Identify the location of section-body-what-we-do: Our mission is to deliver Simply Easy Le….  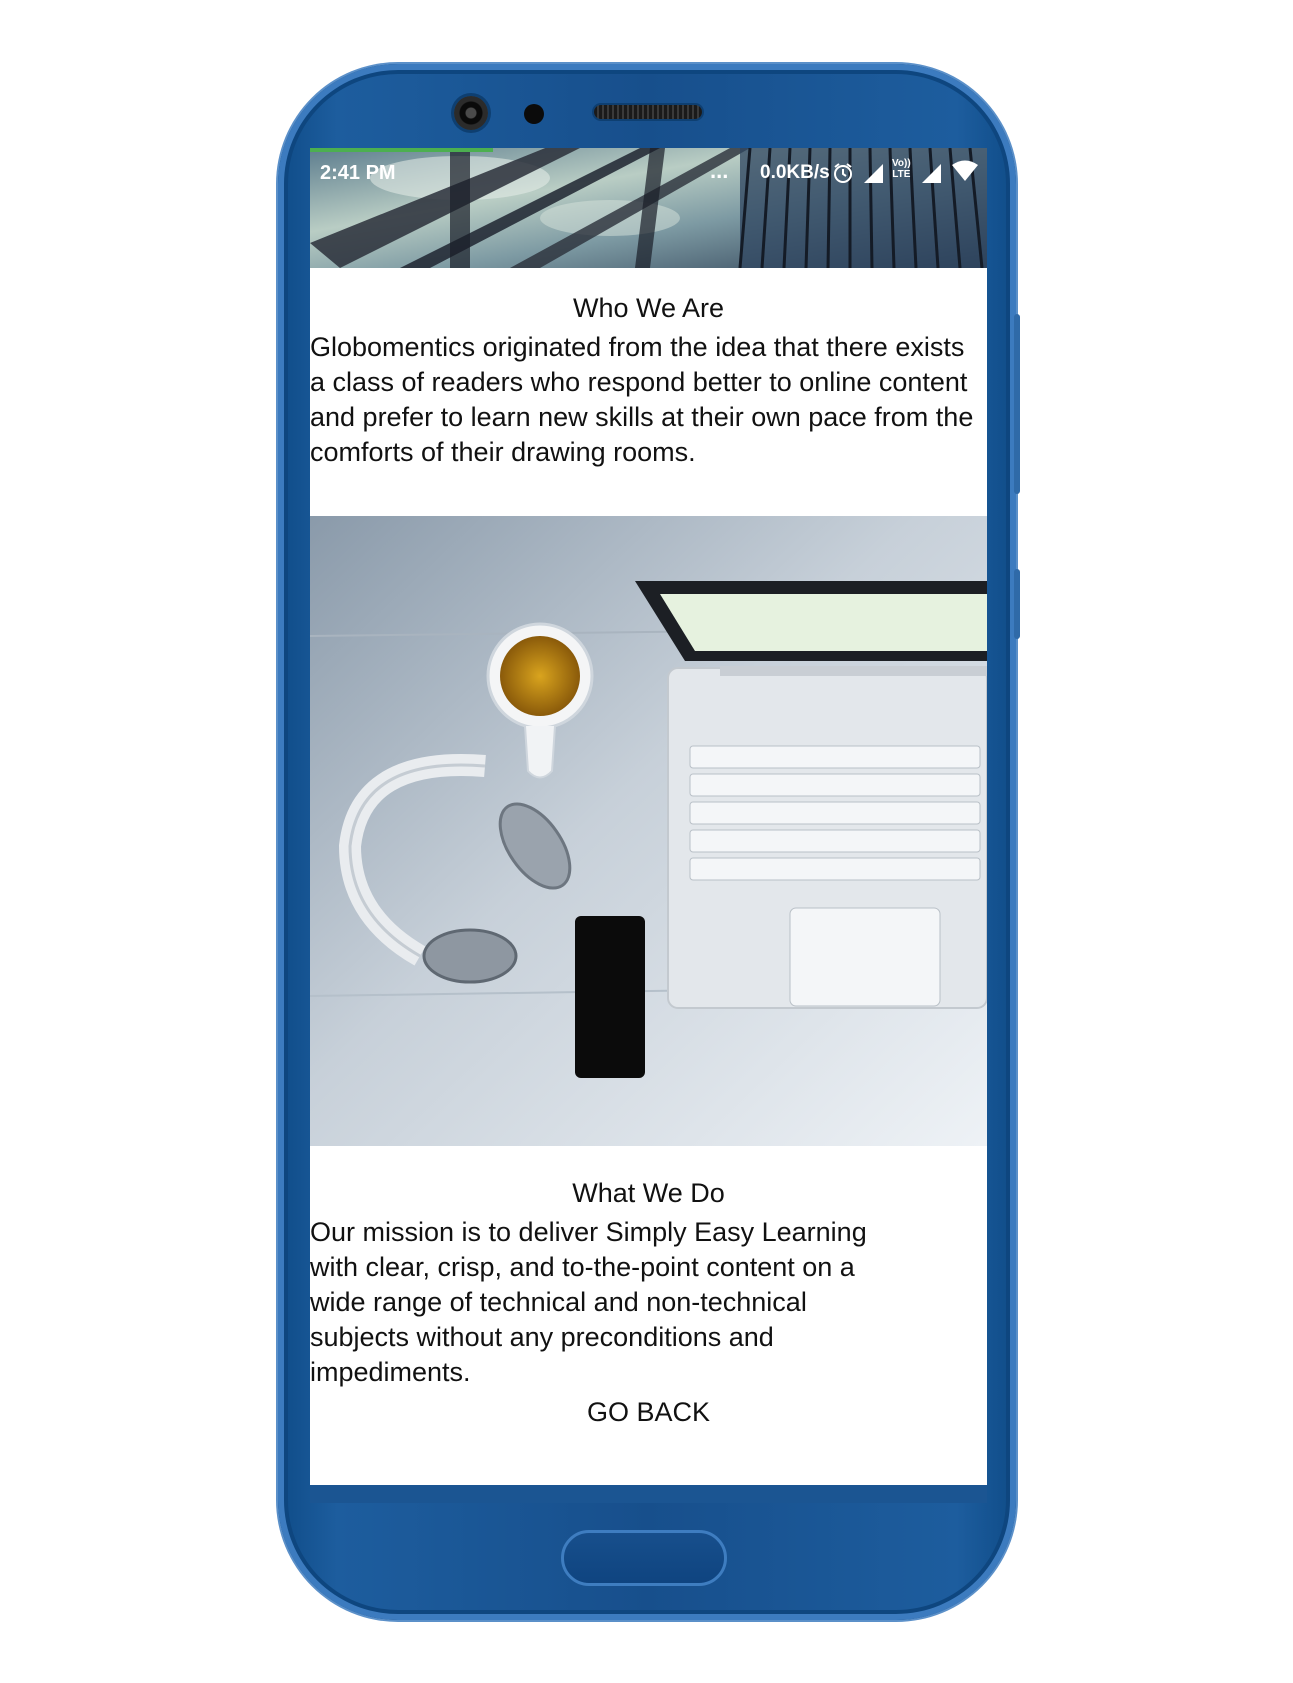
(588, 1302).